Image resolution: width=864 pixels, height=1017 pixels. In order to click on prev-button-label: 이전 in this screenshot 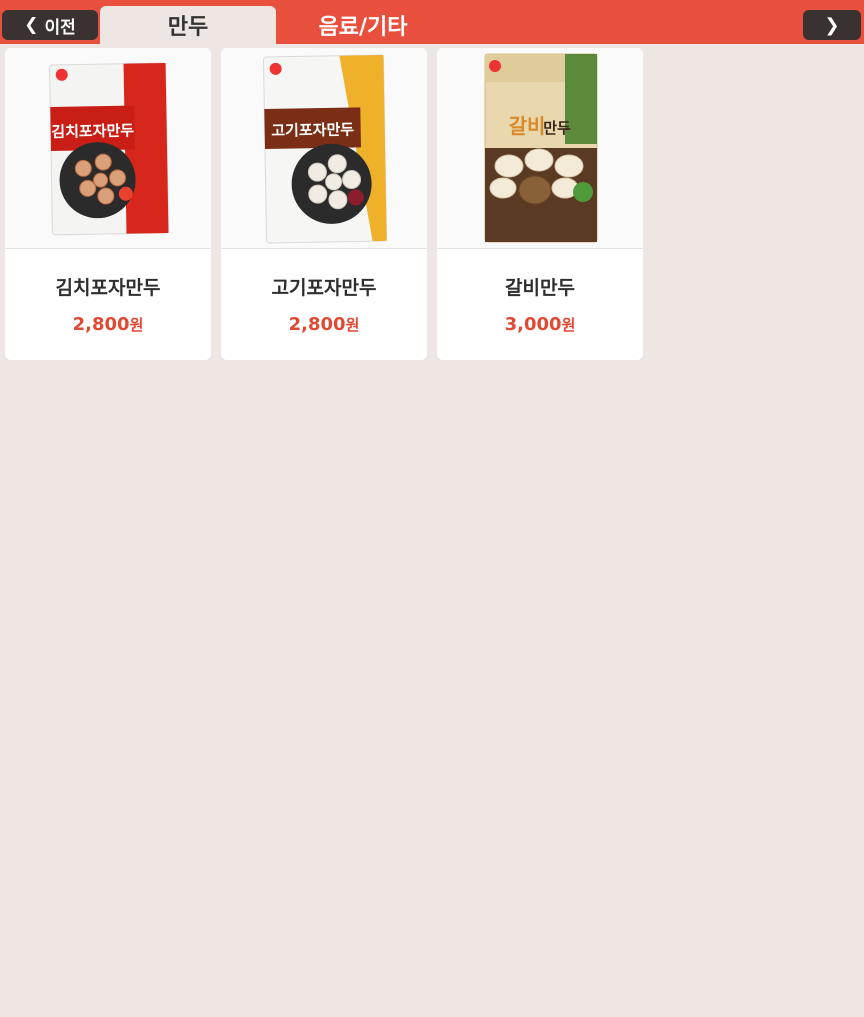, I will do `click(60, 27)`.